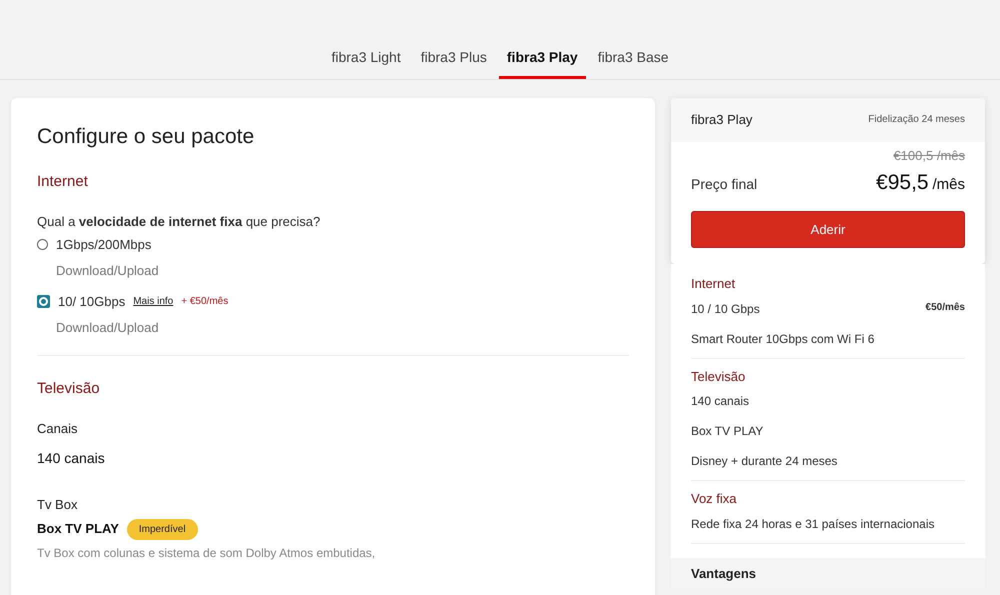  Describe the element at coordinates (92, 302) in the screenshot. I see `option-label: 10/ 10Gbps` at that location.